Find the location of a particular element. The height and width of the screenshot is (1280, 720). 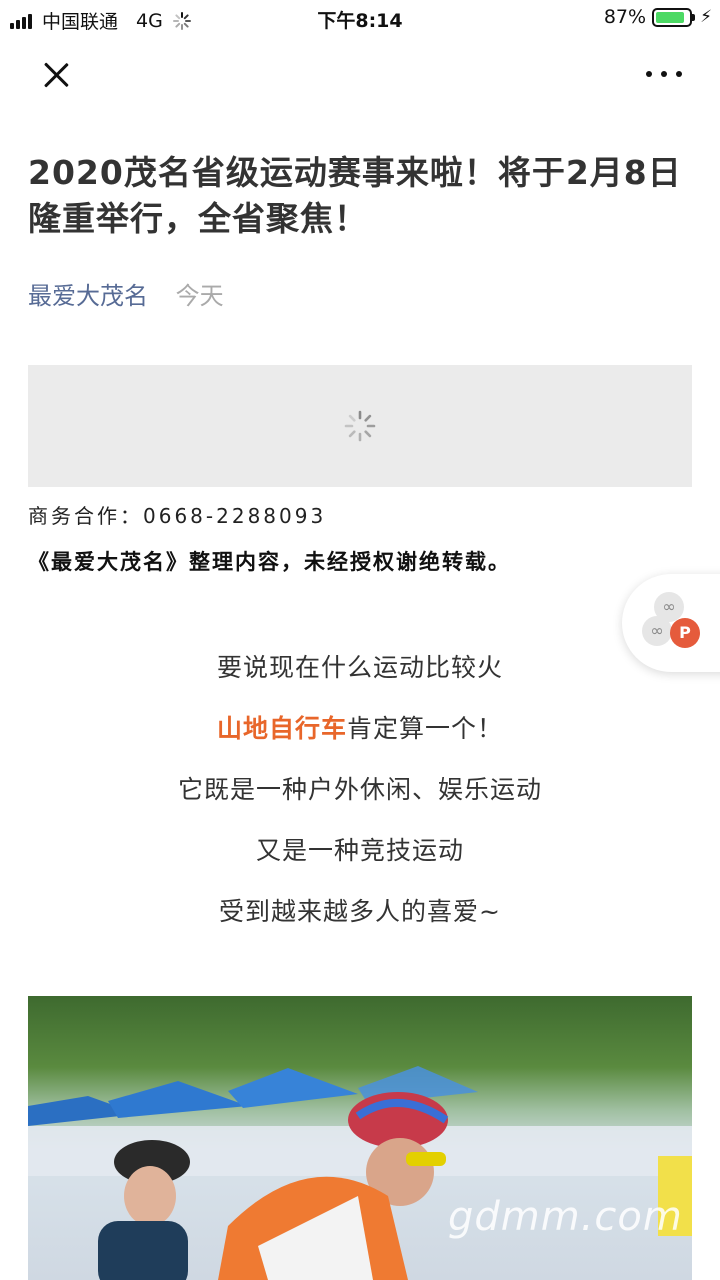

close-button is located at coordinates (56, 76).